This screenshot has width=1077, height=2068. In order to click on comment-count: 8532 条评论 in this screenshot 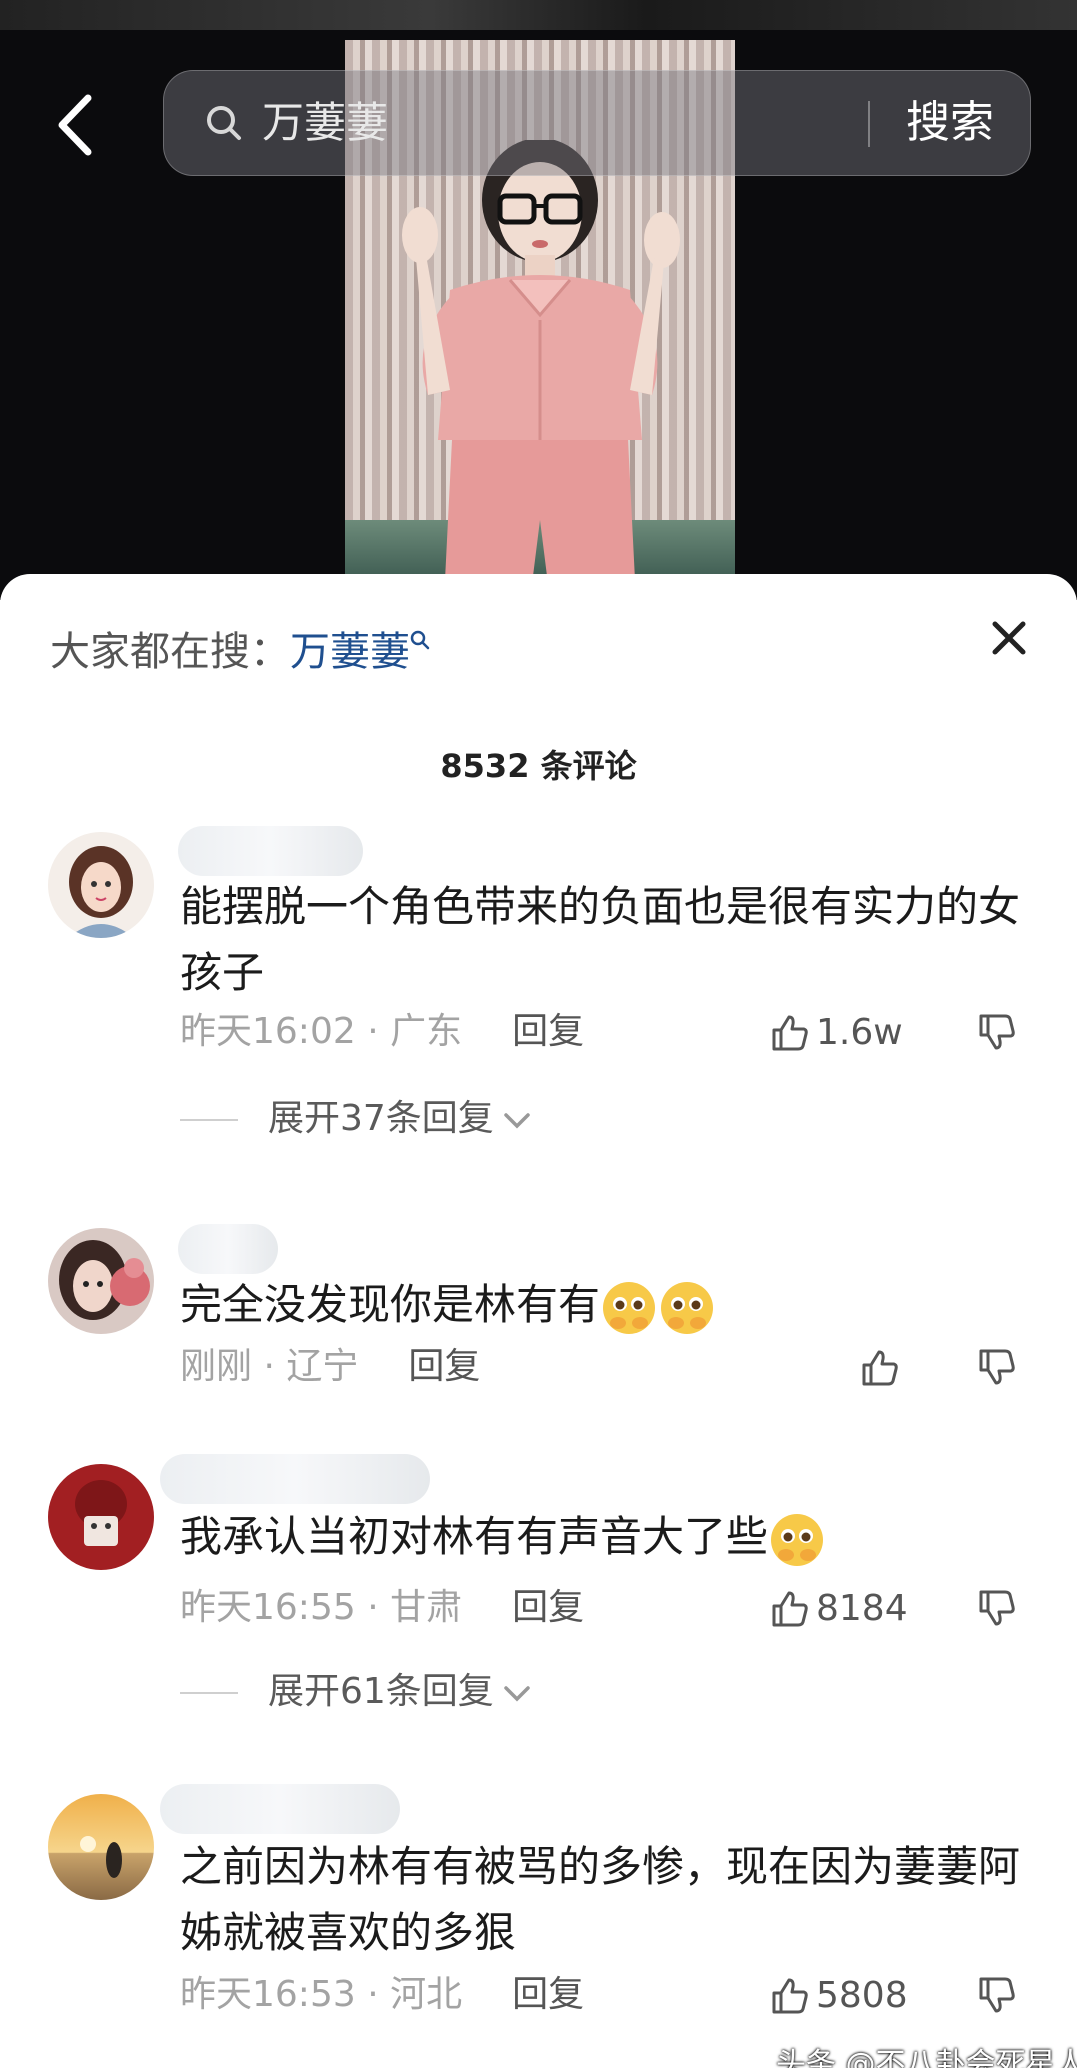, I will do `click(538, 766)`.